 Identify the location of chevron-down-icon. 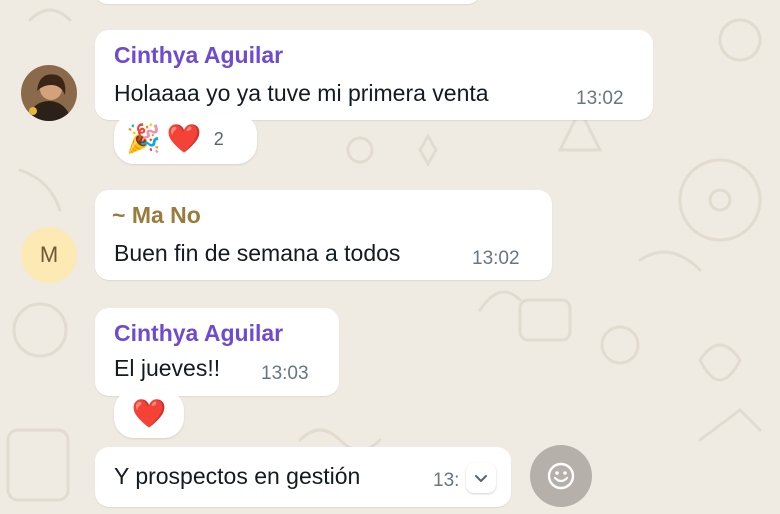
(481, 478).